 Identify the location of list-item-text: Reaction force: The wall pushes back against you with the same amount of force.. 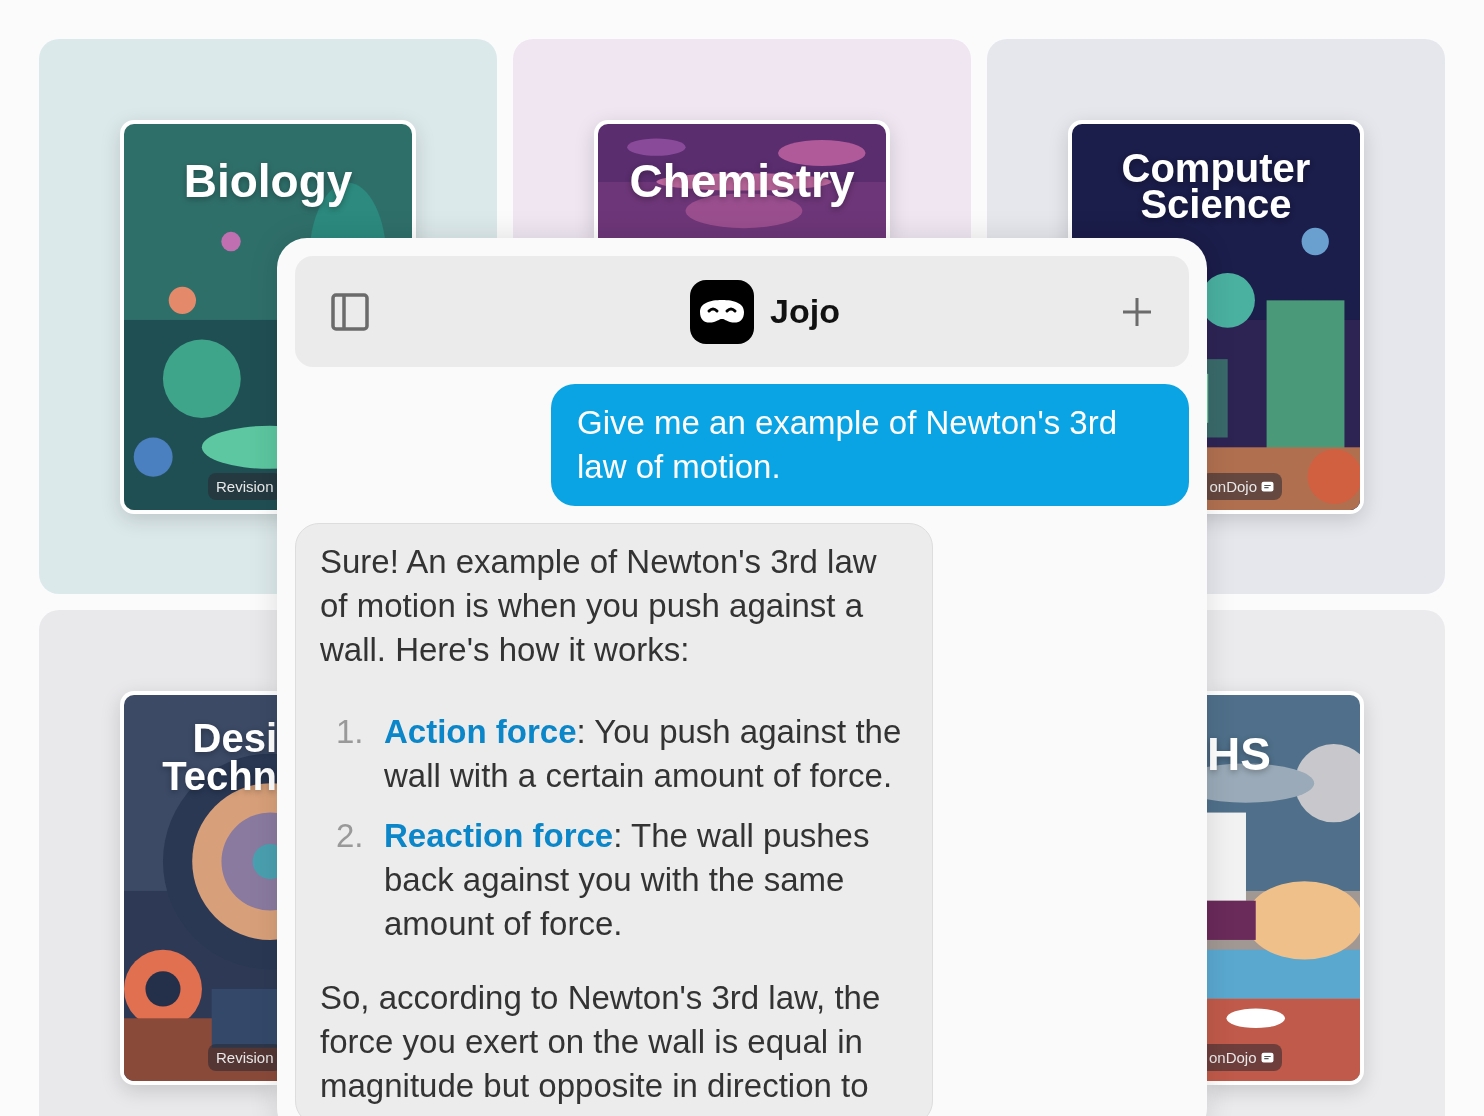
(627, 880).